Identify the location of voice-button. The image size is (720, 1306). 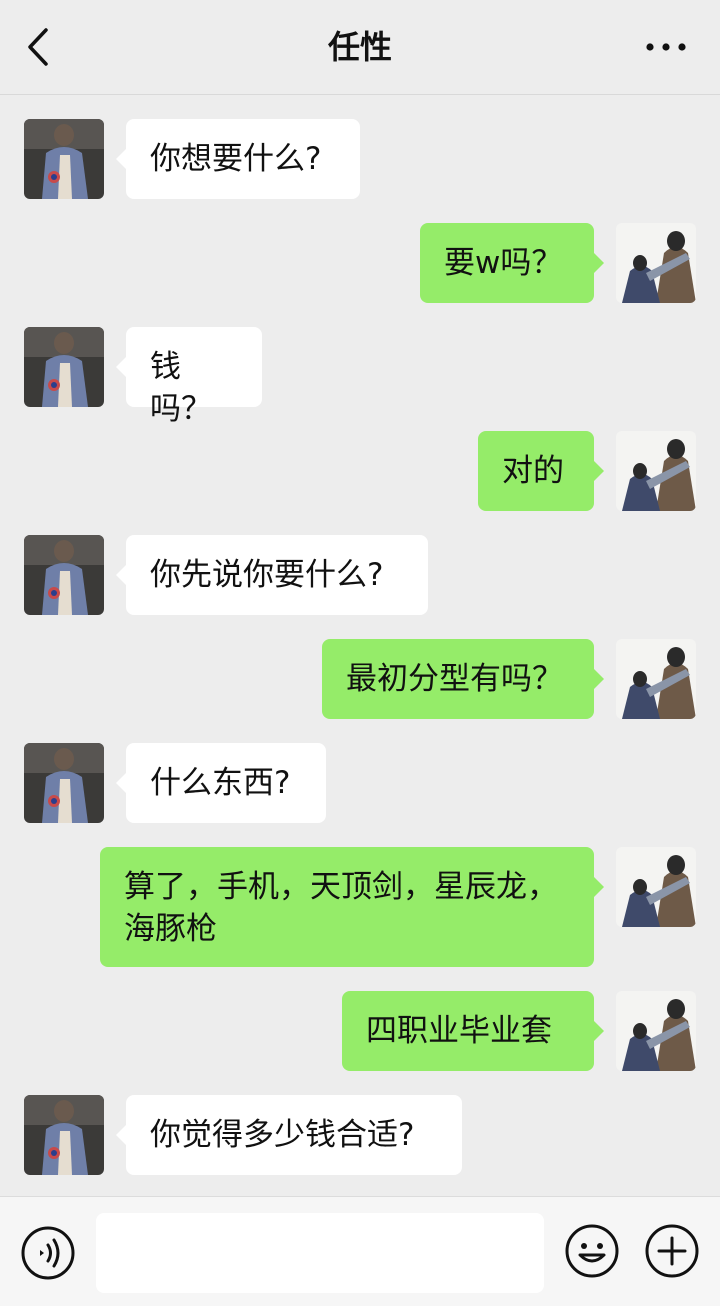
(48, 1253).